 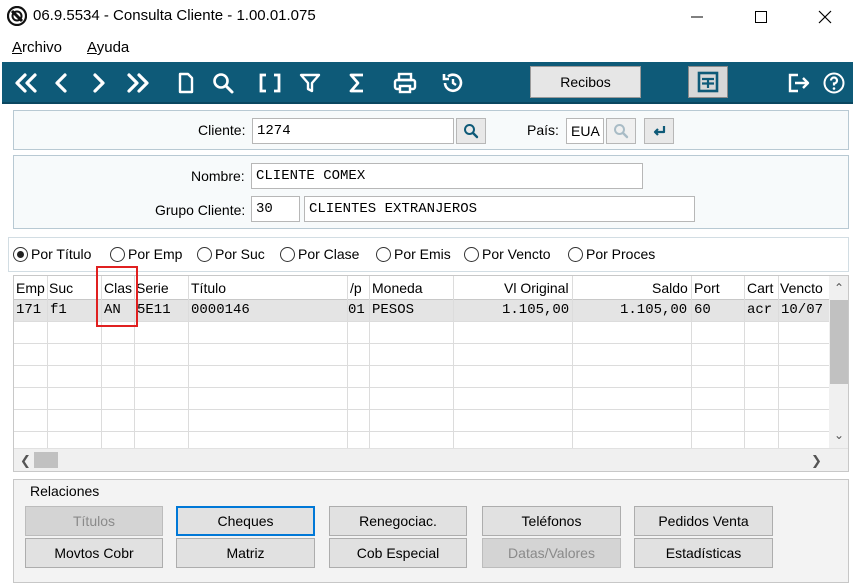 What do you see at coordinates (245, 553) in the screenshot?
I see `matriz-button: Matriz` at bounding box center [245, 553].